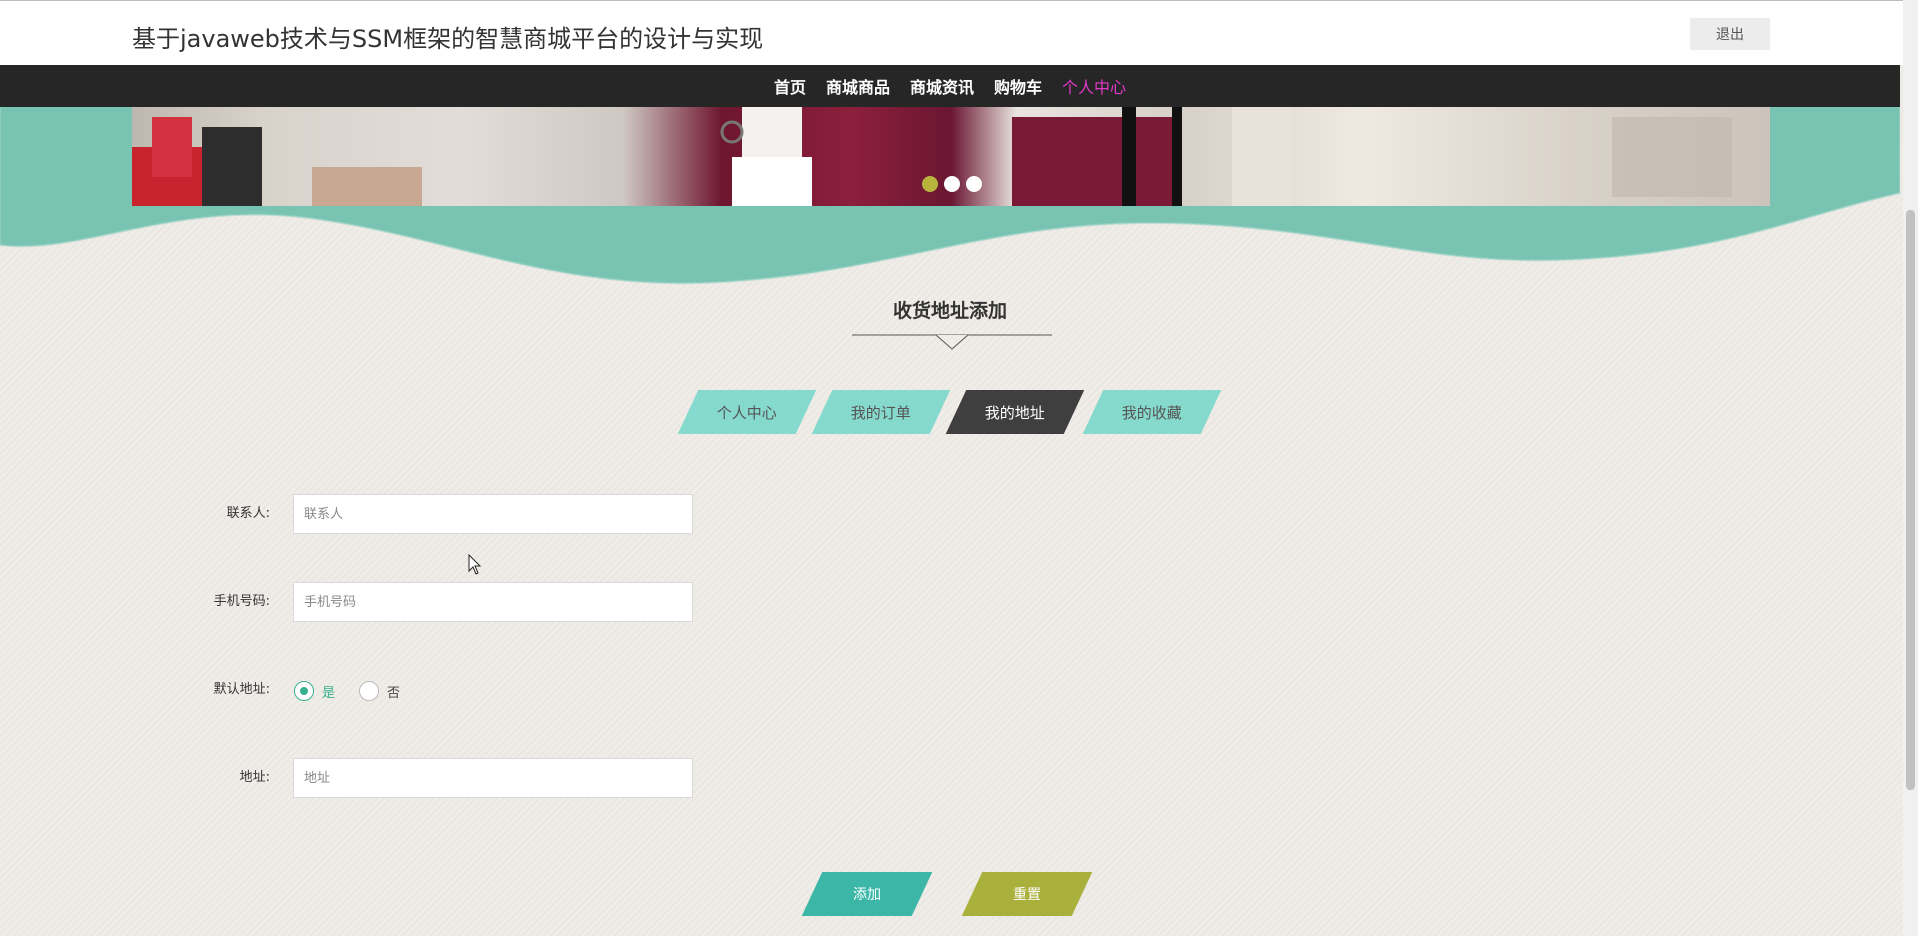  I want to click on tab-label: 我的订单, so click(880, 412).